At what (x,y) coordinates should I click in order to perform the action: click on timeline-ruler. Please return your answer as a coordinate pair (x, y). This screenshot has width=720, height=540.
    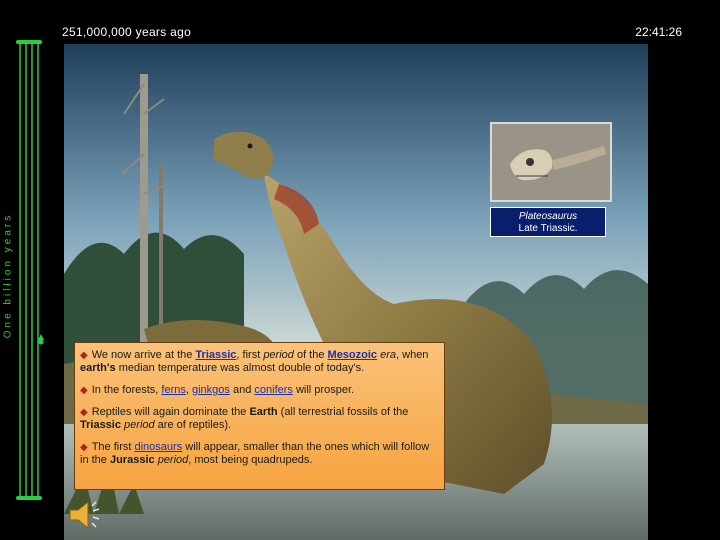
    Looking at the image, I should click on (31, 270).